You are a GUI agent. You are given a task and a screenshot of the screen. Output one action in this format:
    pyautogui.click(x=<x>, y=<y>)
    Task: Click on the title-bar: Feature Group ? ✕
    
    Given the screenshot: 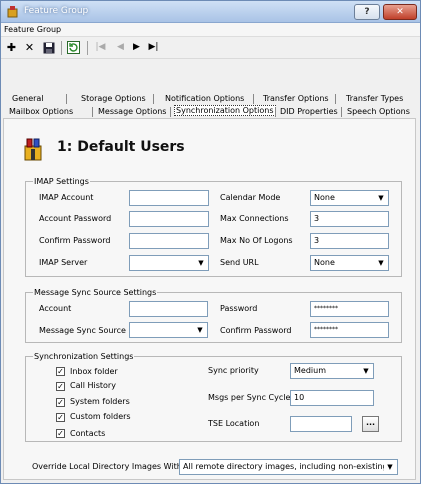 What is the action you would take?
    pyautogui.click(x=210, y=12)
    